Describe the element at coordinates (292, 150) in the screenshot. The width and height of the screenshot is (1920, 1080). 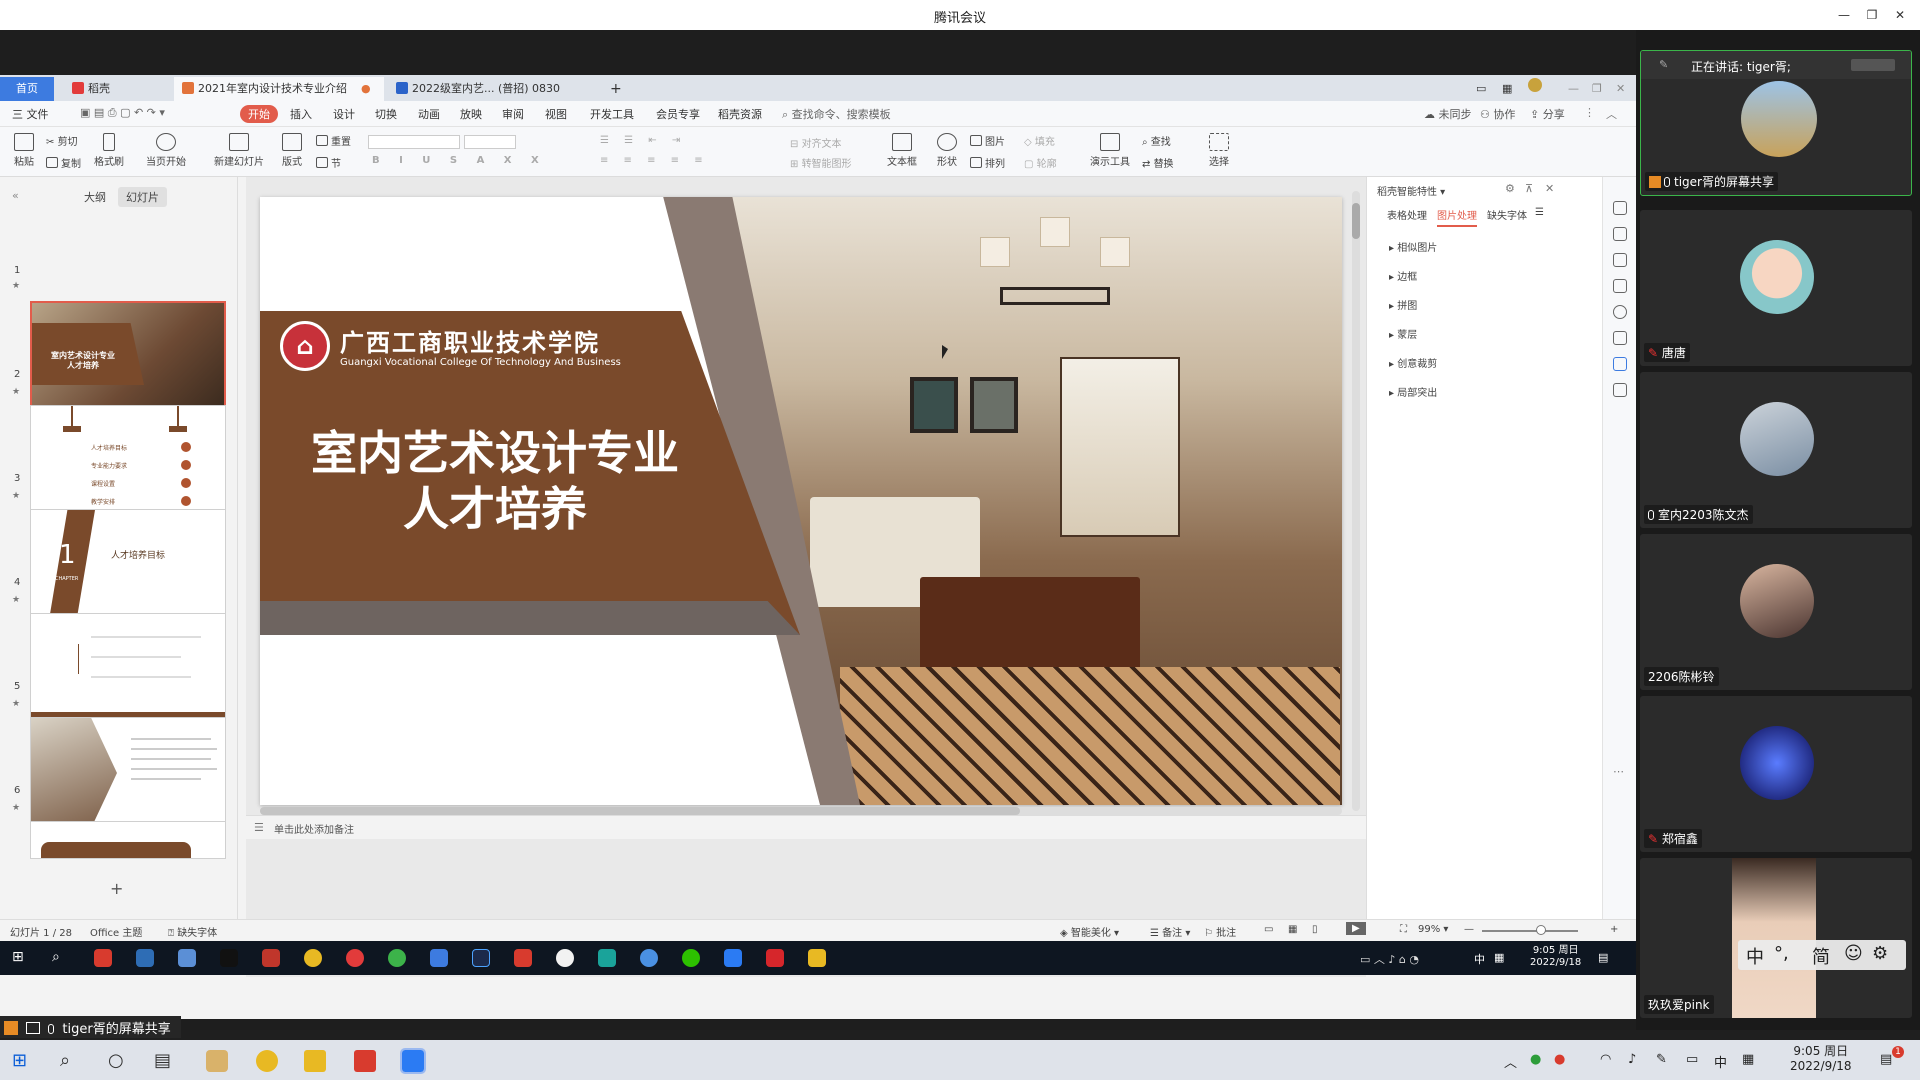
I see `layout-button: 版式` at that location.